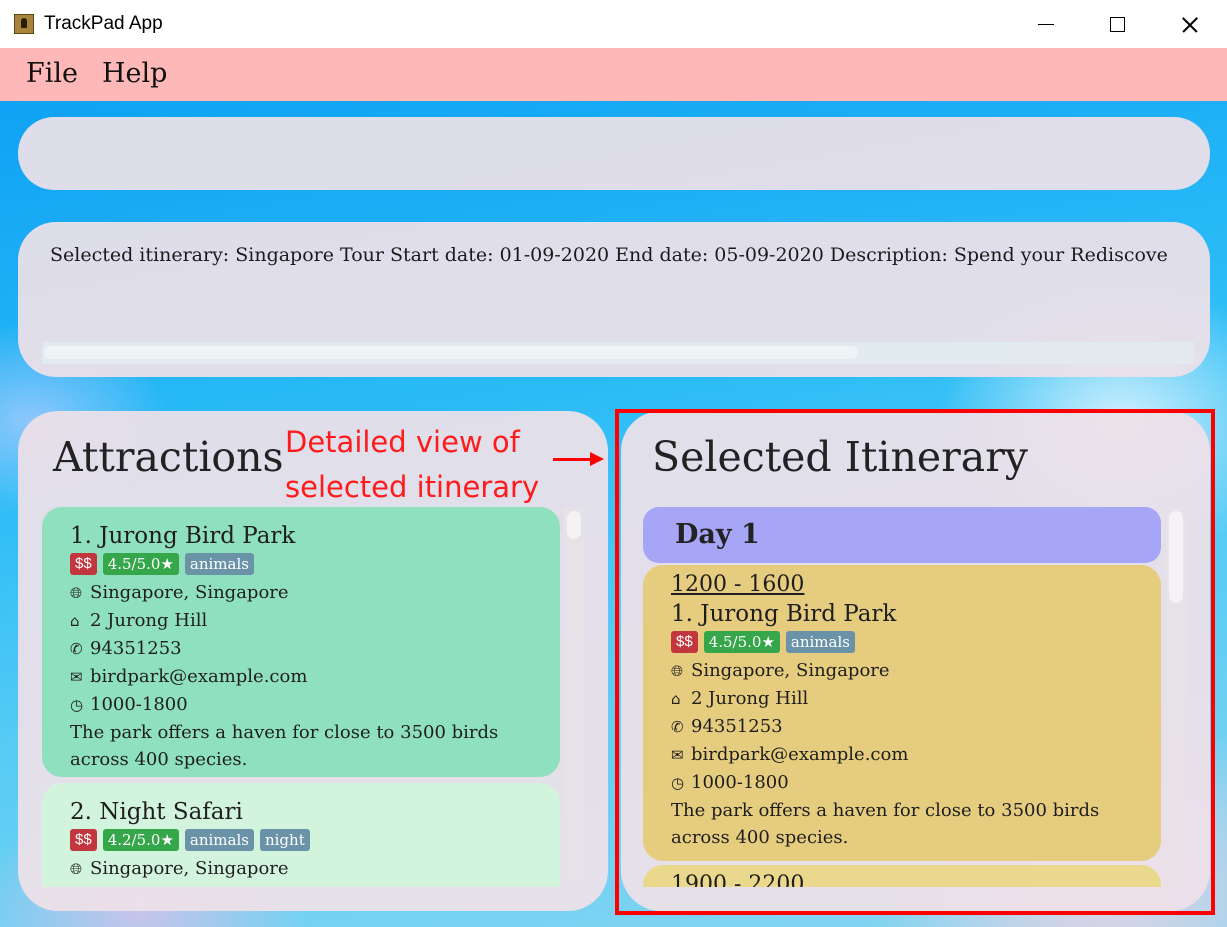 Image resolution: width=1227 pixels, height=927 pixels. Describe the element at coordinates (412, 487) in the screenshot. I see `annotation-line-2: selected itinerary` at that location.